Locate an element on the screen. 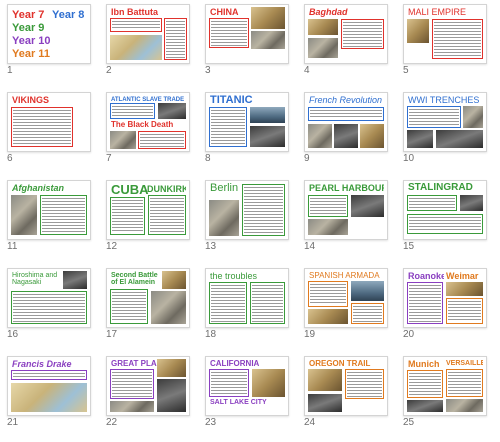 This screenshot has height=442, width=500. slide-thumbnail: French Revolution 9 is located at coordinates (349, 132).